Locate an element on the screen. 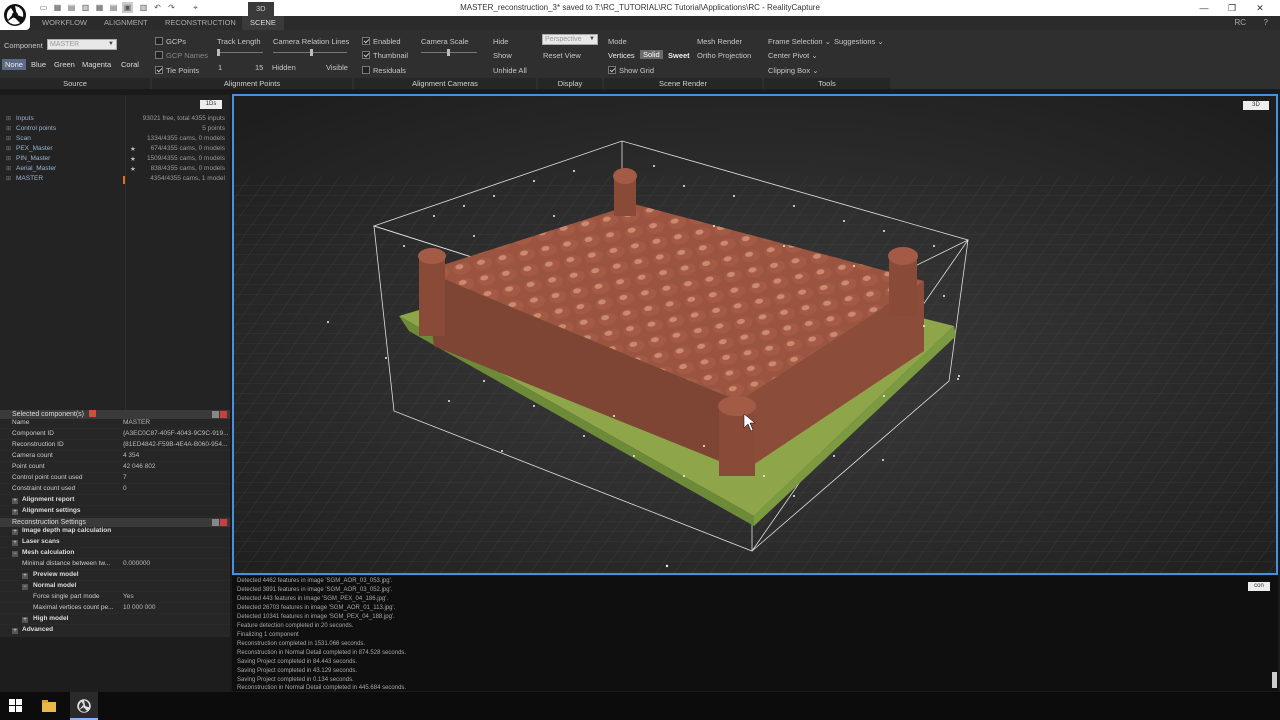 This screenshot has height=720, width=1280. show-grid-toggle: Show Grid is located at coordinates (631, 70).